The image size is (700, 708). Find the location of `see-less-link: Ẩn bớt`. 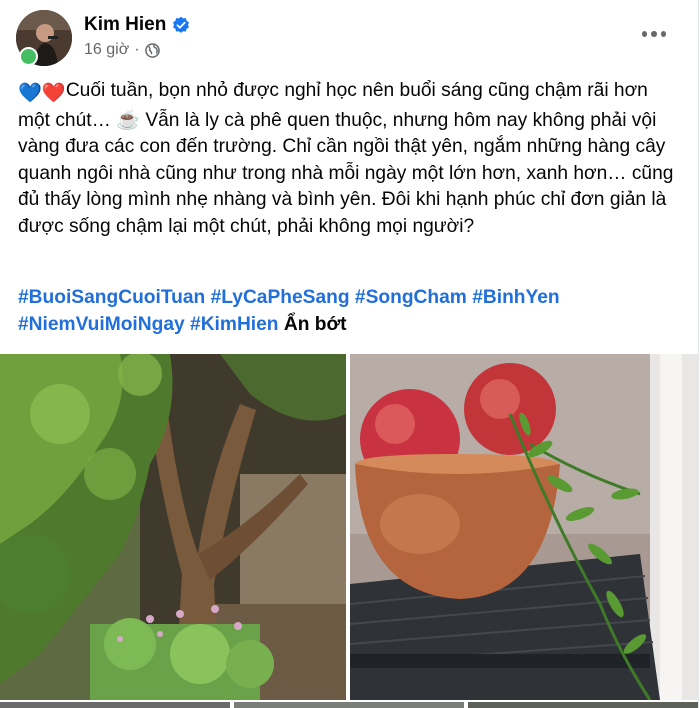

see-less-link: Ẩn bớt is located at coordinates (315, 324).